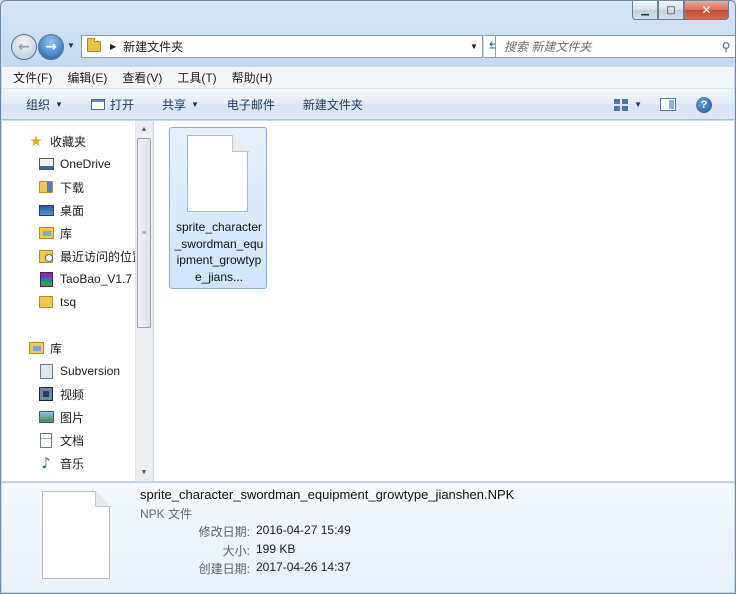 The height and width of the screenshot is (594, 736). I want to click on details-size-label: 大小:, so click(236, 551).